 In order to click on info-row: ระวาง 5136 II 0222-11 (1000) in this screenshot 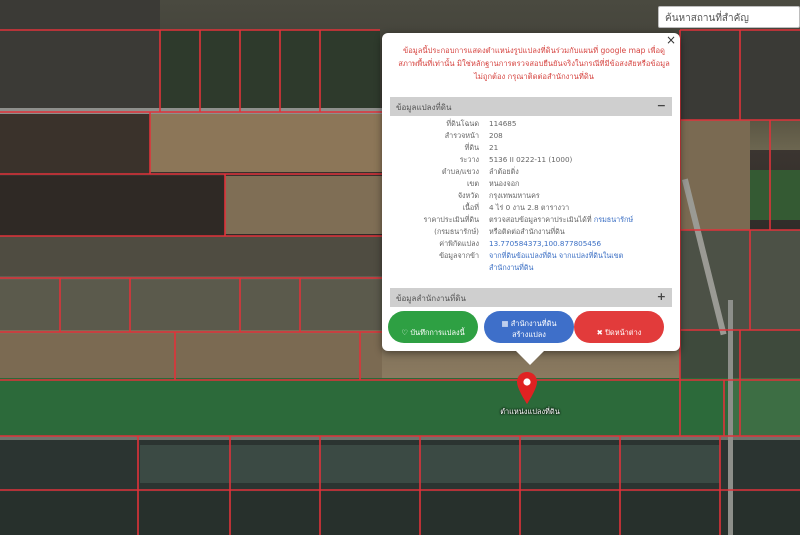, I will do `click(531, 160)`.